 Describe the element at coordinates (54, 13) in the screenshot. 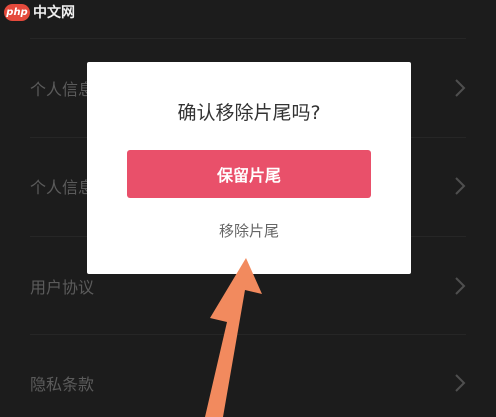

I see `watermark-text: 中文网` at that location.